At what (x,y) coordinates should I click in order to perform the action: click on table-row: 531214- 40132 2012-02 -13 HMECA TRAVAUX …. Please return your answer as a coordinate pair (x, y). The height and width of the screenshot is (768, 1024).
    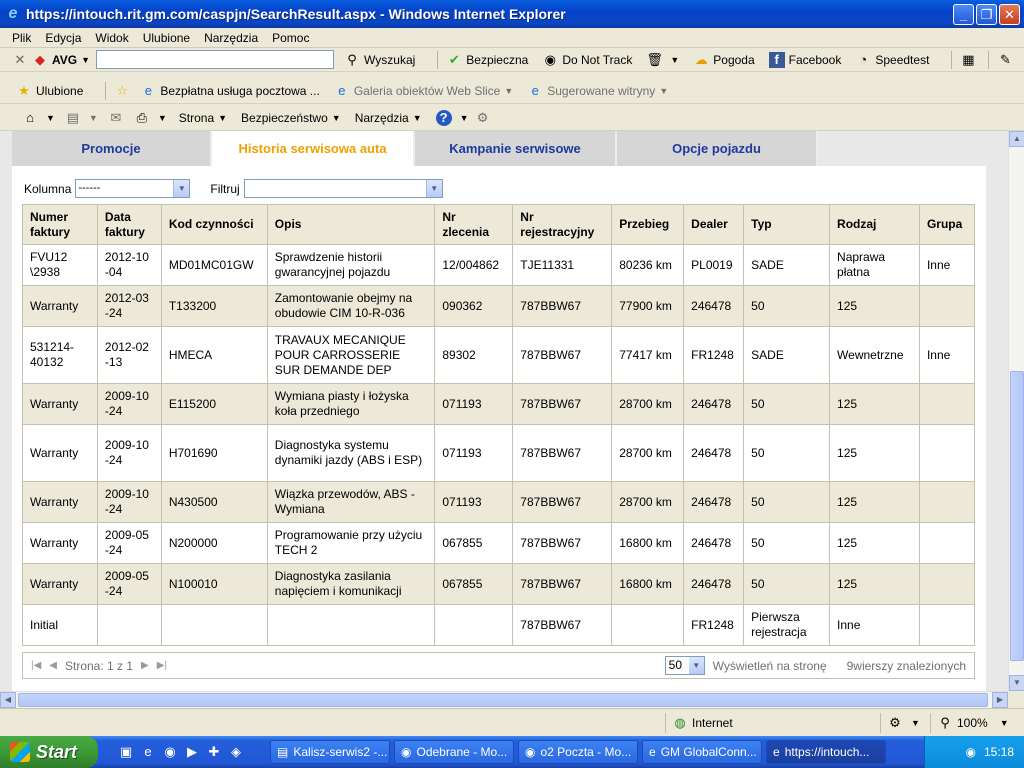
    Looking at the image, I should click on (499, 355).